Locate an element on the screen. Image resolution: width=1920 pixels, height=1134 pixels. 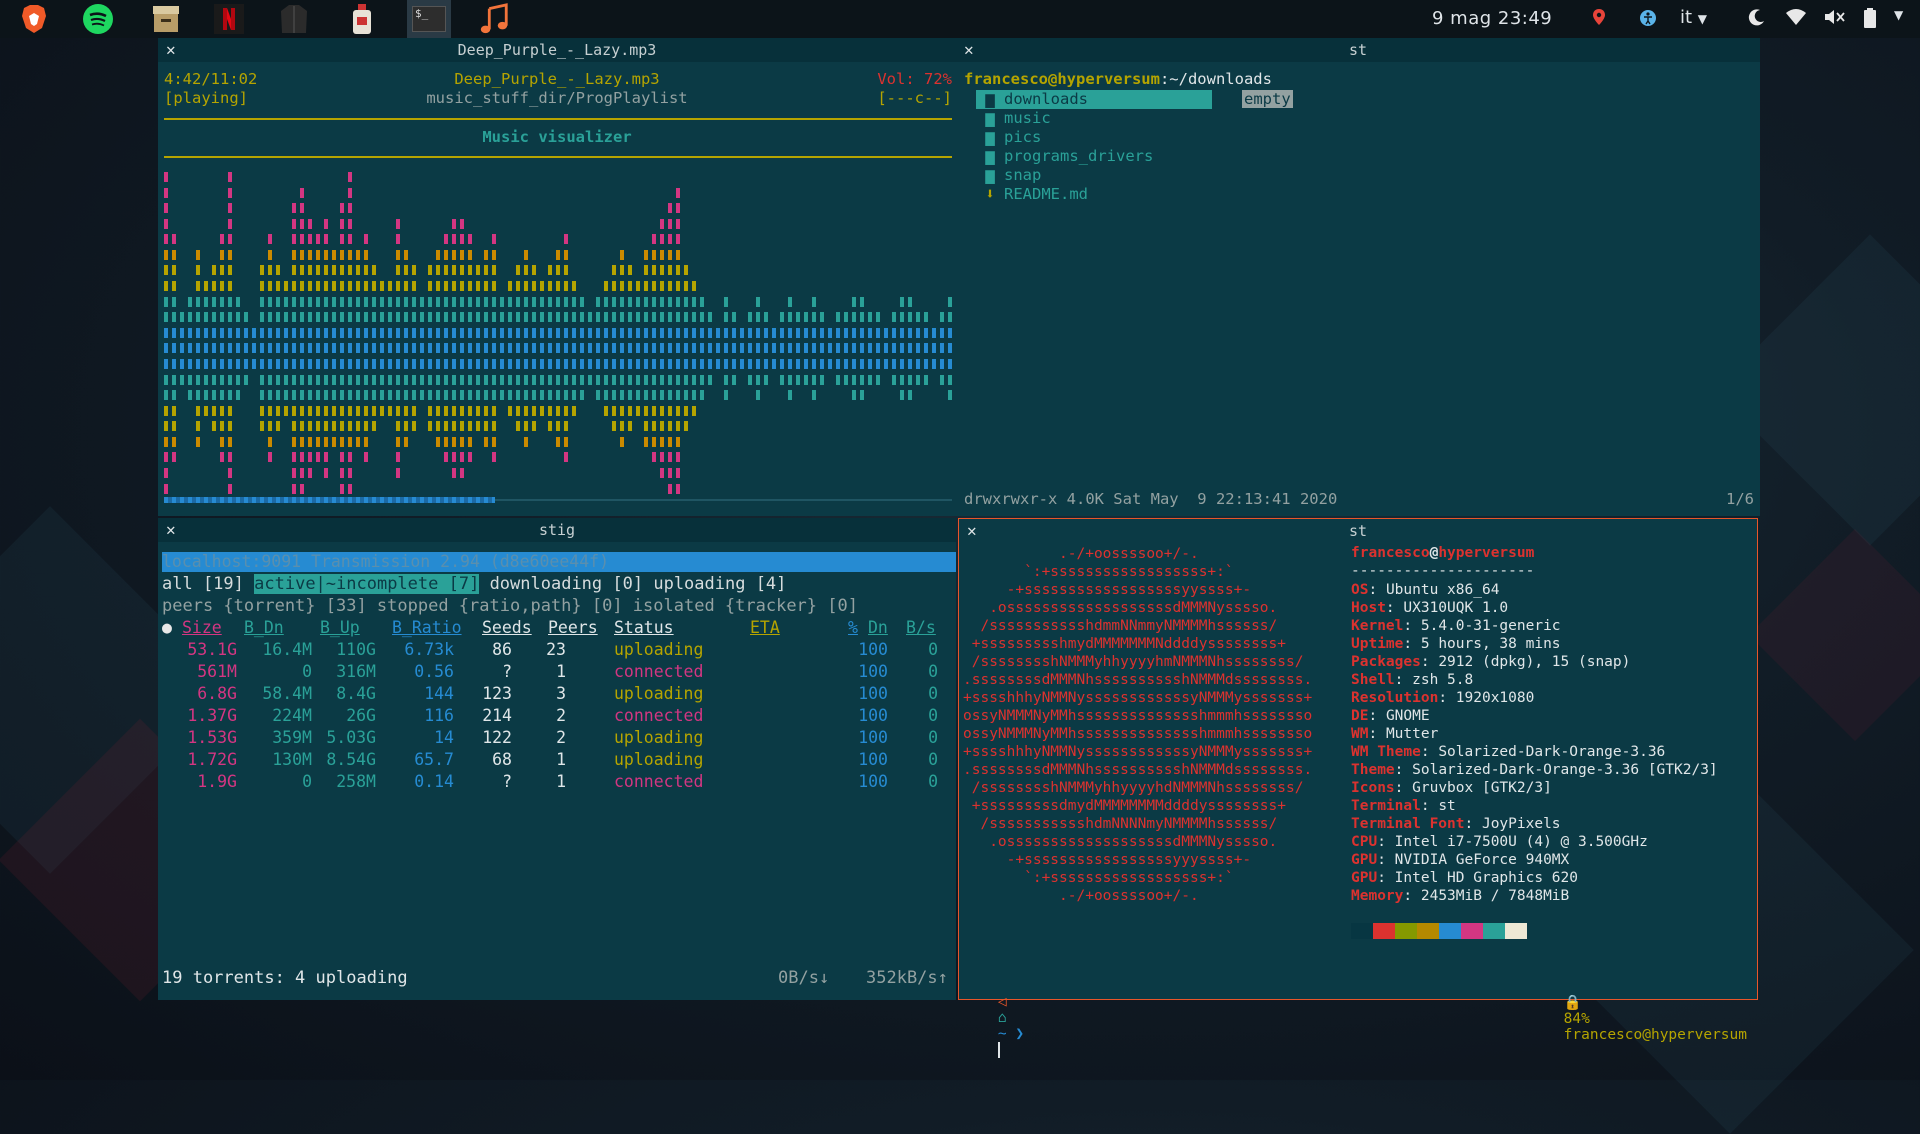
music-note-icon is located at coordinates (494, 19).